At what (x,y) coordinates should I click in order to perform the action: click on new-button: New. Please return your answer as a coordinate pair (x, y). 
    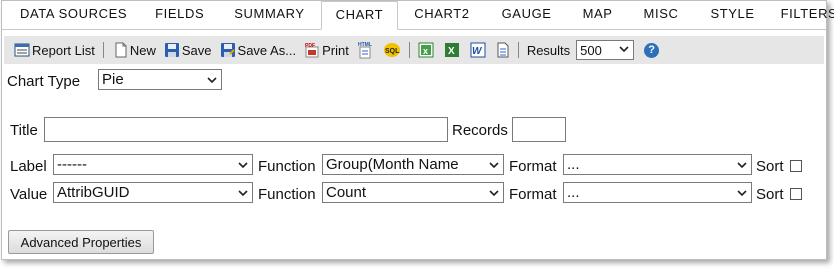
    Looking at the image, I should click on (135, 50).